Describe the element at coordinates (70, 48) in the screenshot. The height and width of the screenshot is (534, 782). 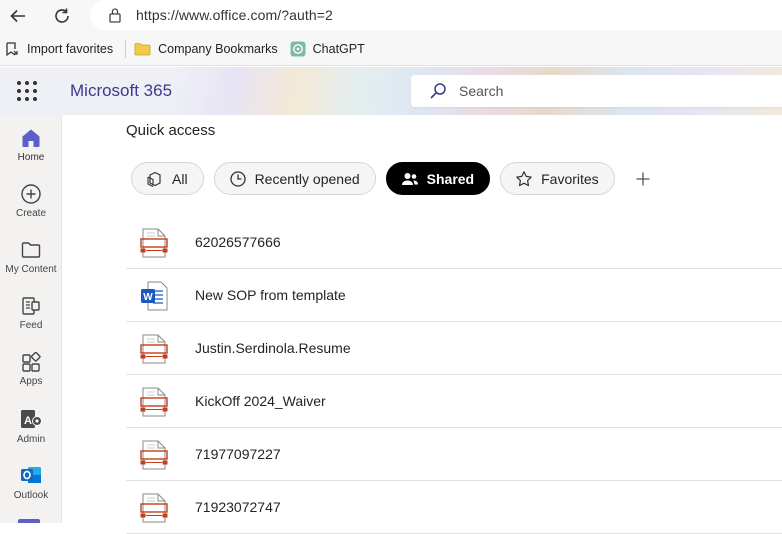
I see `favorite-label: Import favorites` at that location.